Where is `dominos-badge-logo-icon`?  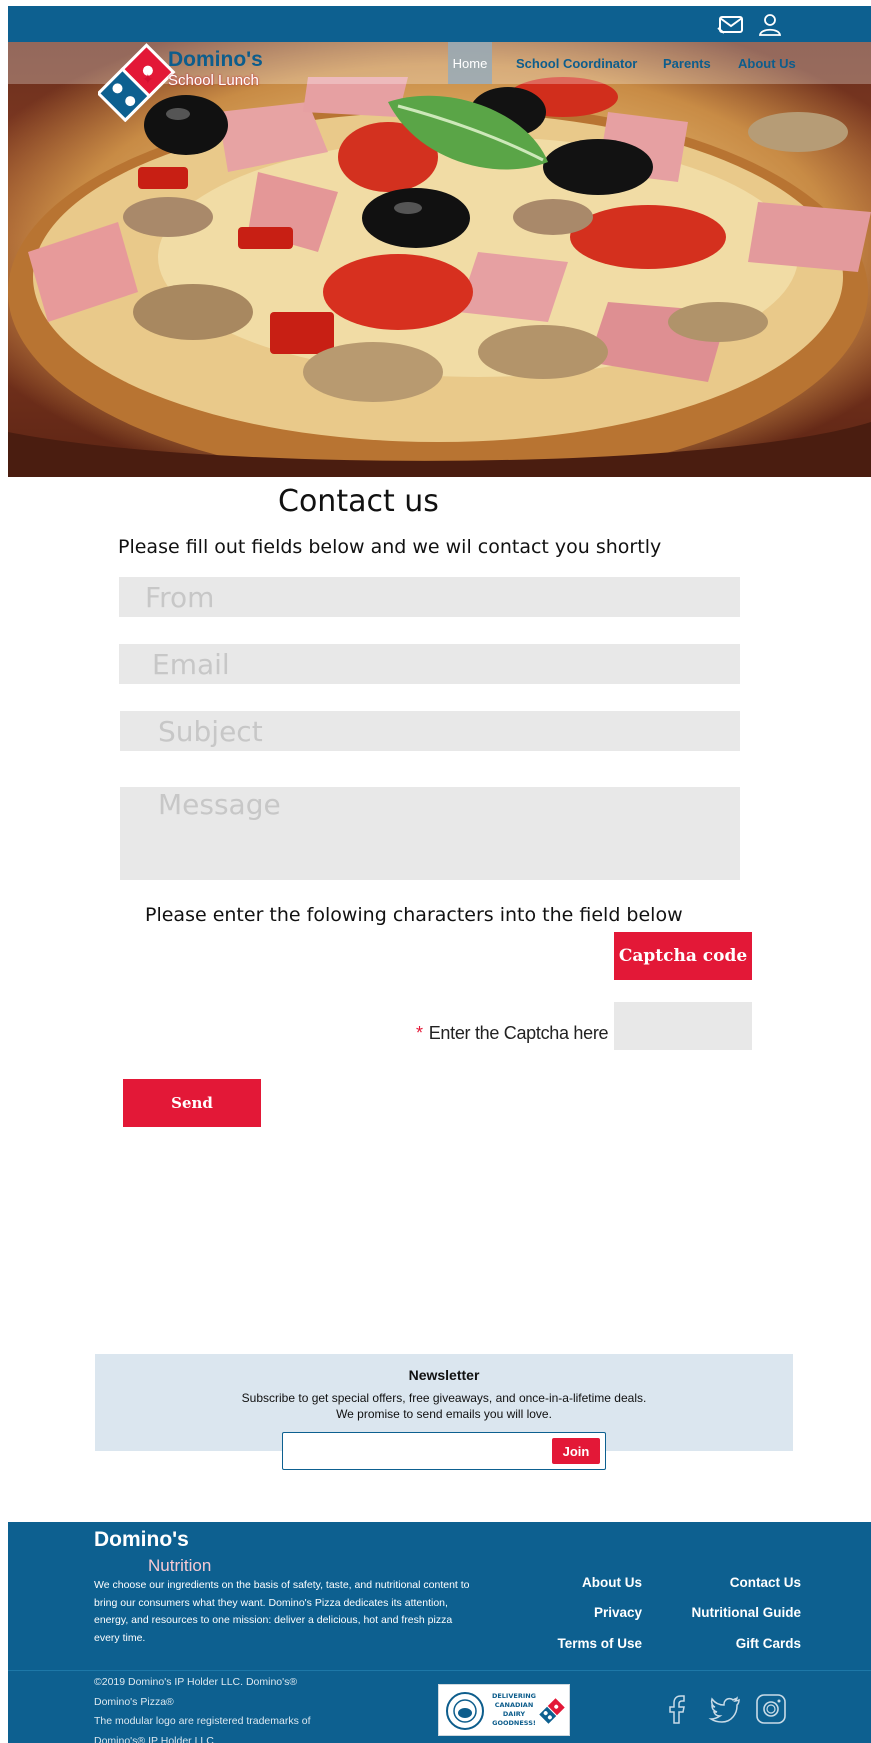
dominos-badge-logo-icon is located at coordinates (552, 1711).